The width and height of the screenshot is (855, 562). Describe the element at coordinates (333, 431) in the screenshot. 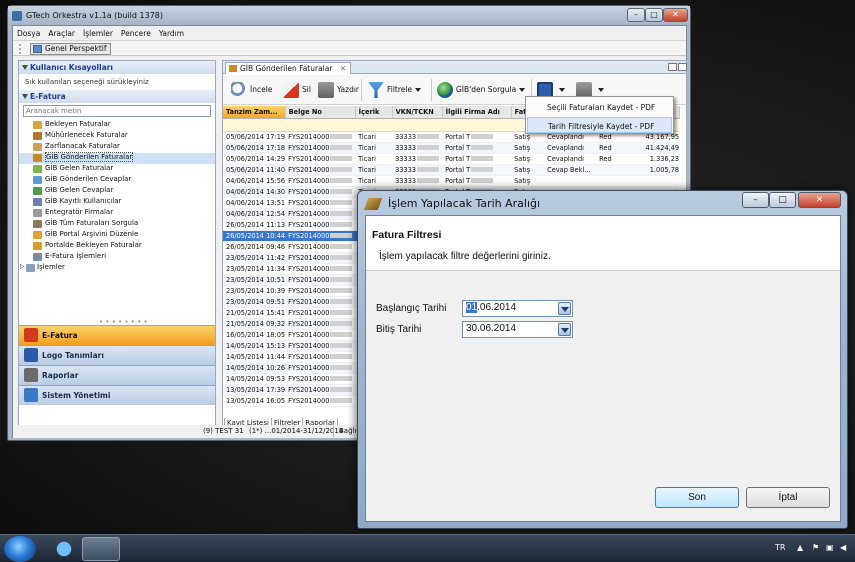

I see `status-divider` at that location.